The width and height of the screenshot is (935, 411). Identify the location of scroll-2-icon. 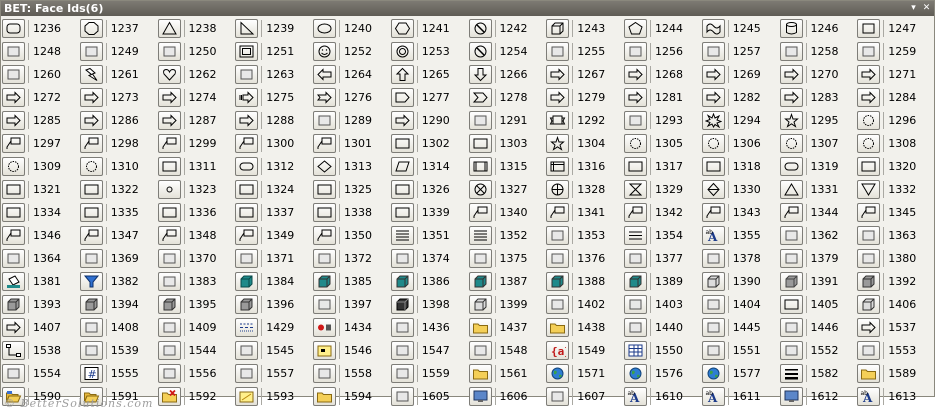
(169, 373).